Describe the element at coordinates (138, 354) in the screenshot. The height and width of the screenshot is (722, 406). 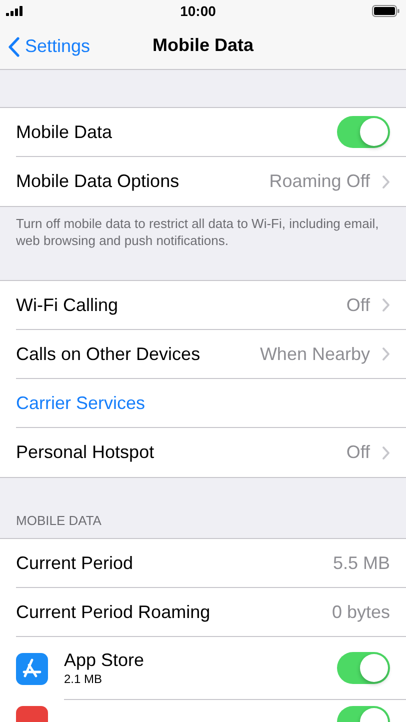
I see `row-label: Calls on Other Devices` at that location.